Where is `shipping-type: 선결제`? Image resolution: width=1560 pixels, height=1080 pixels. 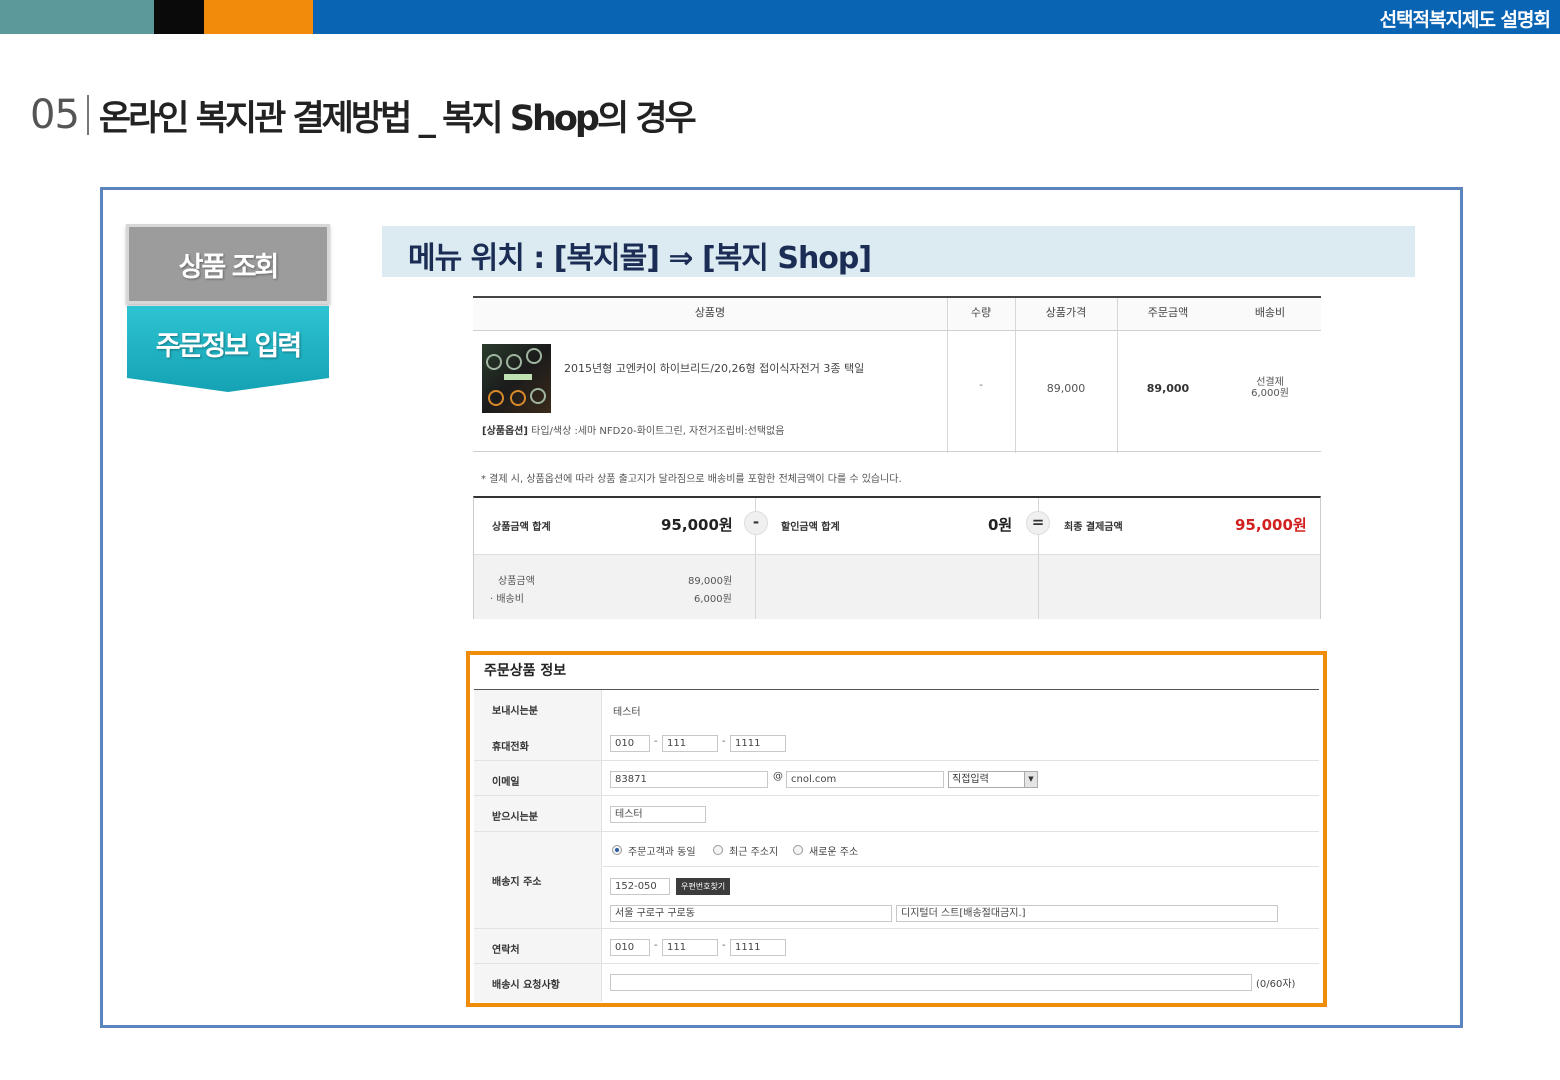 shipping-type: 선결제 is located at coordinates (1270, 382).